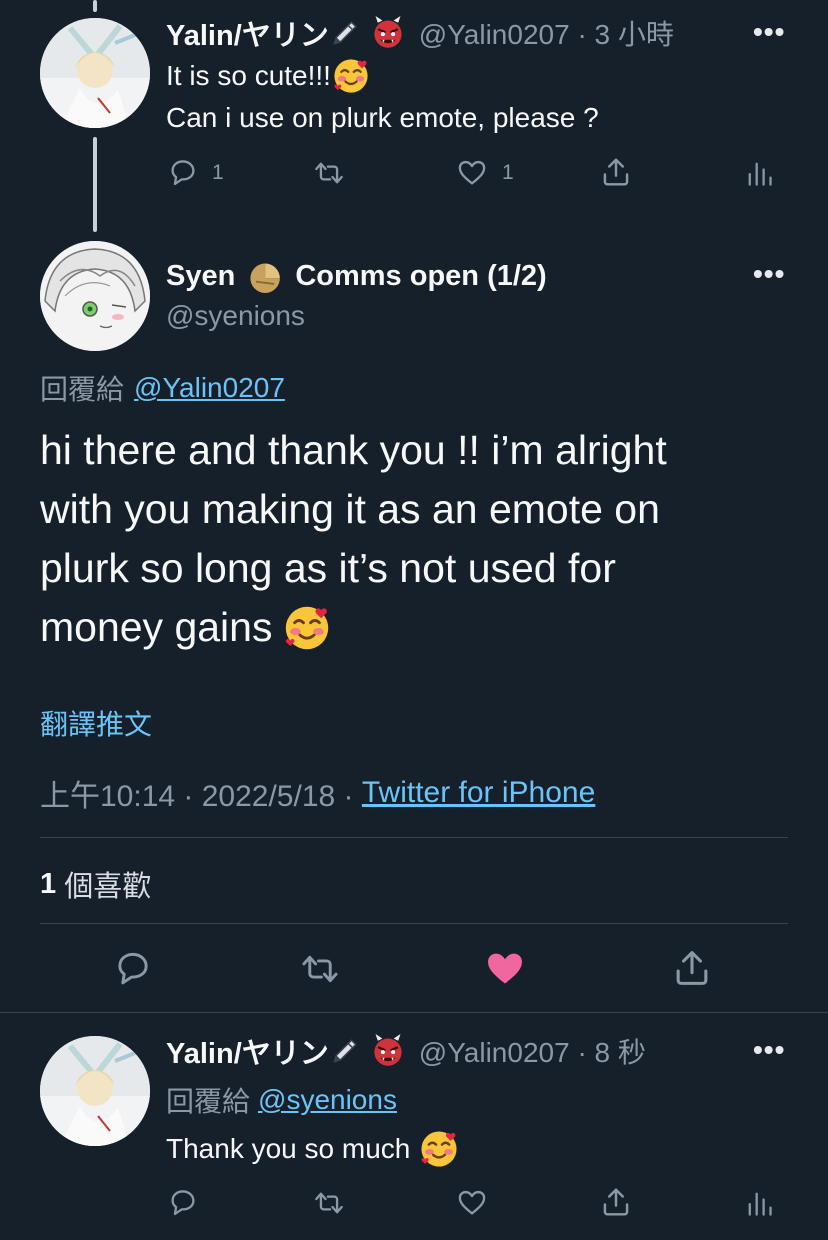 The image size is (828, 1240). What do you see at coordinates (156, 627) in the screenshot?
I see `main-tweet-body-line4: money gains` at bounding box center [156, 627].